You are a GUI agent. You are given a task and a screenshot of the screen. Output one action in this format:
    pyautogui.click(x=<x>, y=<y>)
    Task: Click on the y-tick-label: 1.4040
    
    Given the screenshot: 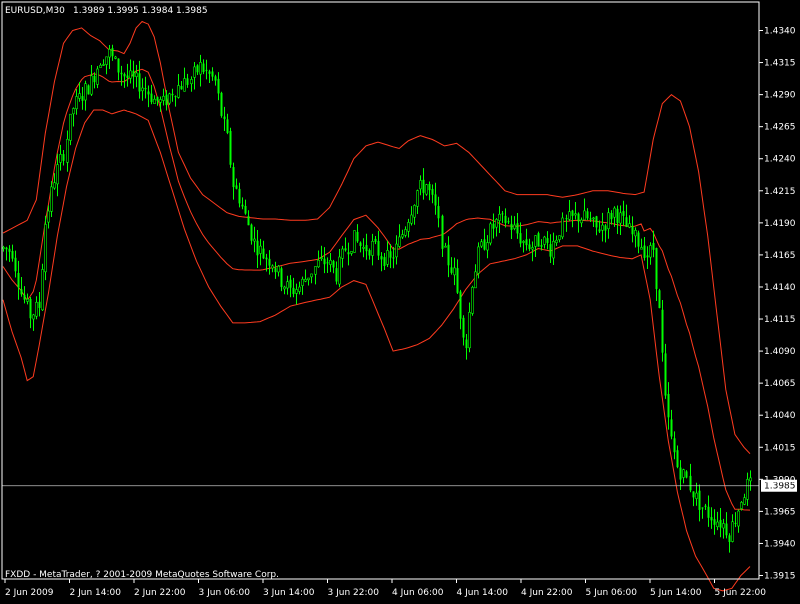 What is the action you would take?
    pyautogui.click(x=780, y=416)
    